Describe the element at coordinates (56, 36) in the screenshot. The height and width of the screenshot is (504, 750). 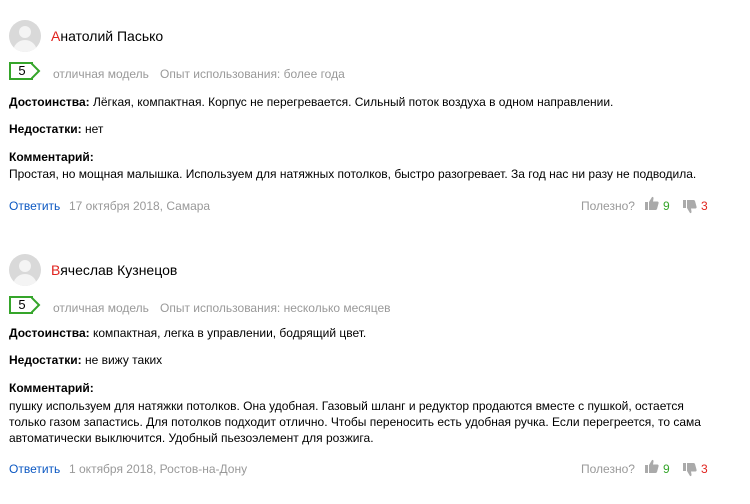
I see `author-initial: А` at that location.